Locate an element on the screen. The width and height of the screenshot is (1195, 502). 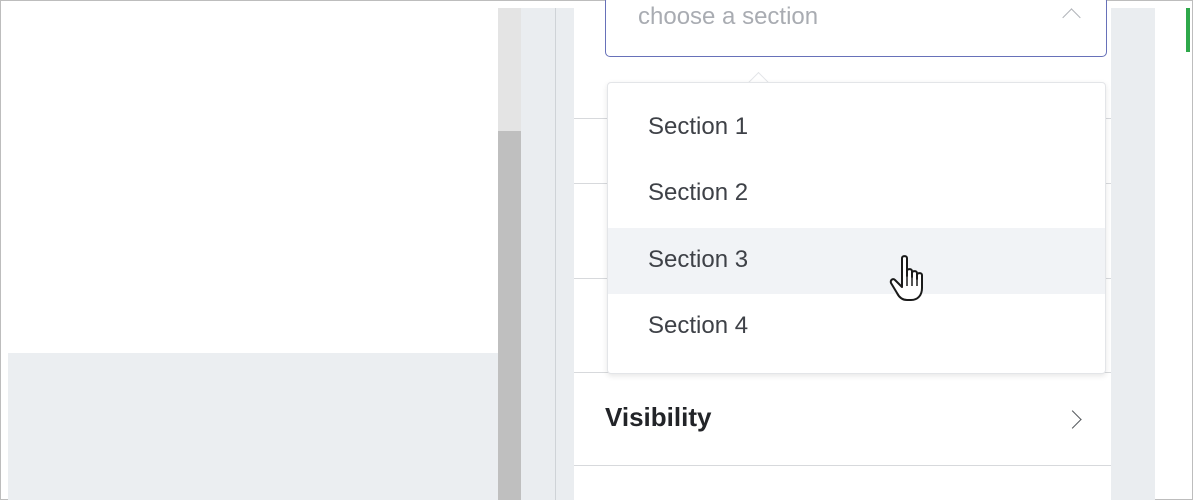
hand-pointer-cursor-icon is located at coordinates (906, 278).